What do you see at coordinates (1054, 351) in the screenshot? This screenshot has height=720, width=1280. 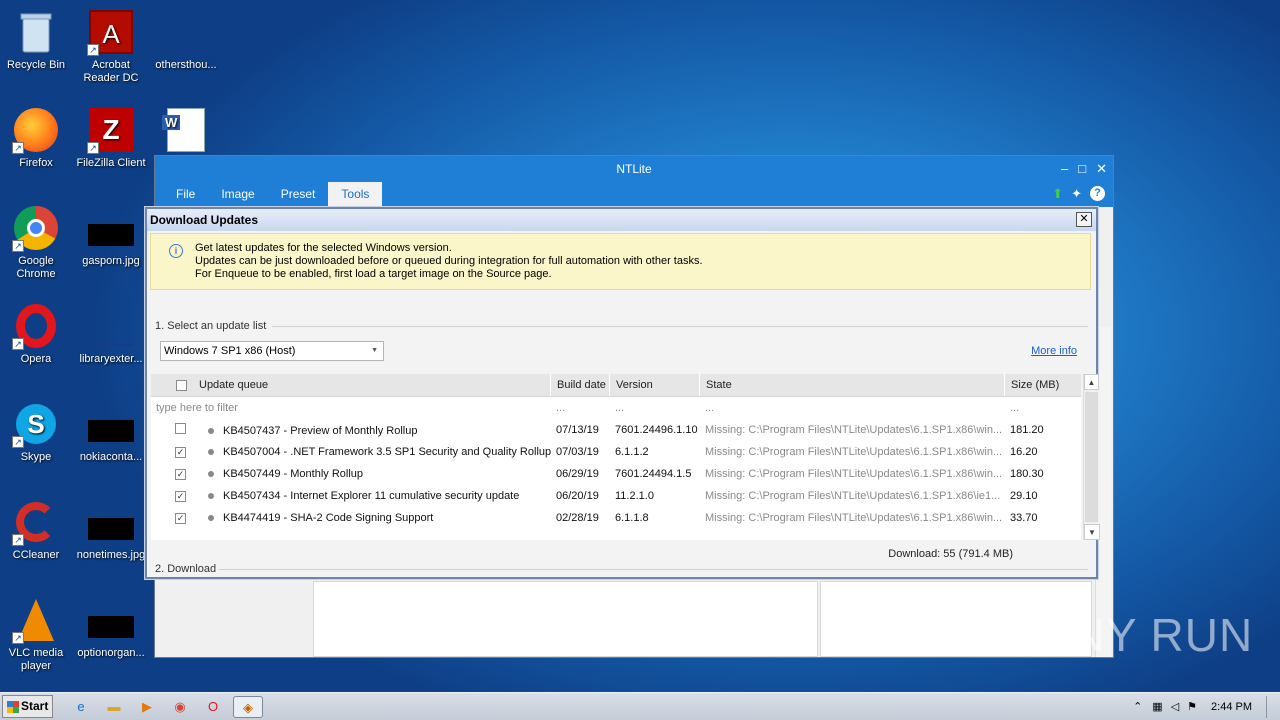 I see `more-info-link: More info` at bounding box center [1054, 351].